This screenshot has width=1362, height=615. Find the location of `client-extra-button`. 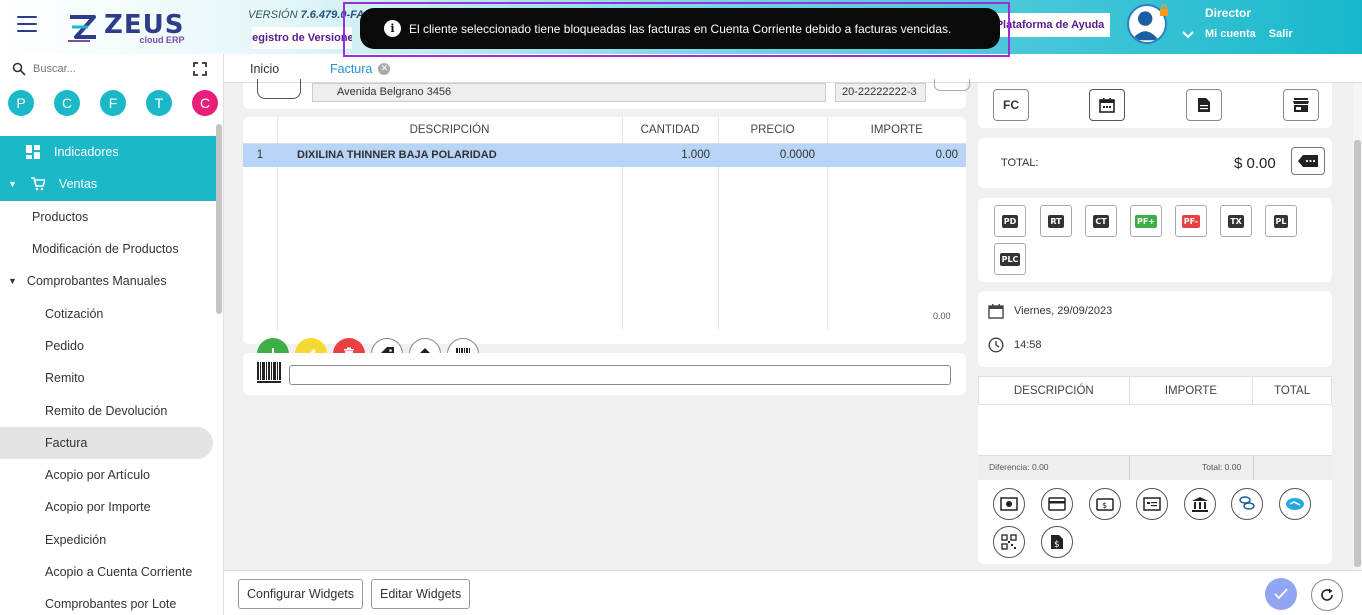

client-extra-button is located at coordinates (952, 85).